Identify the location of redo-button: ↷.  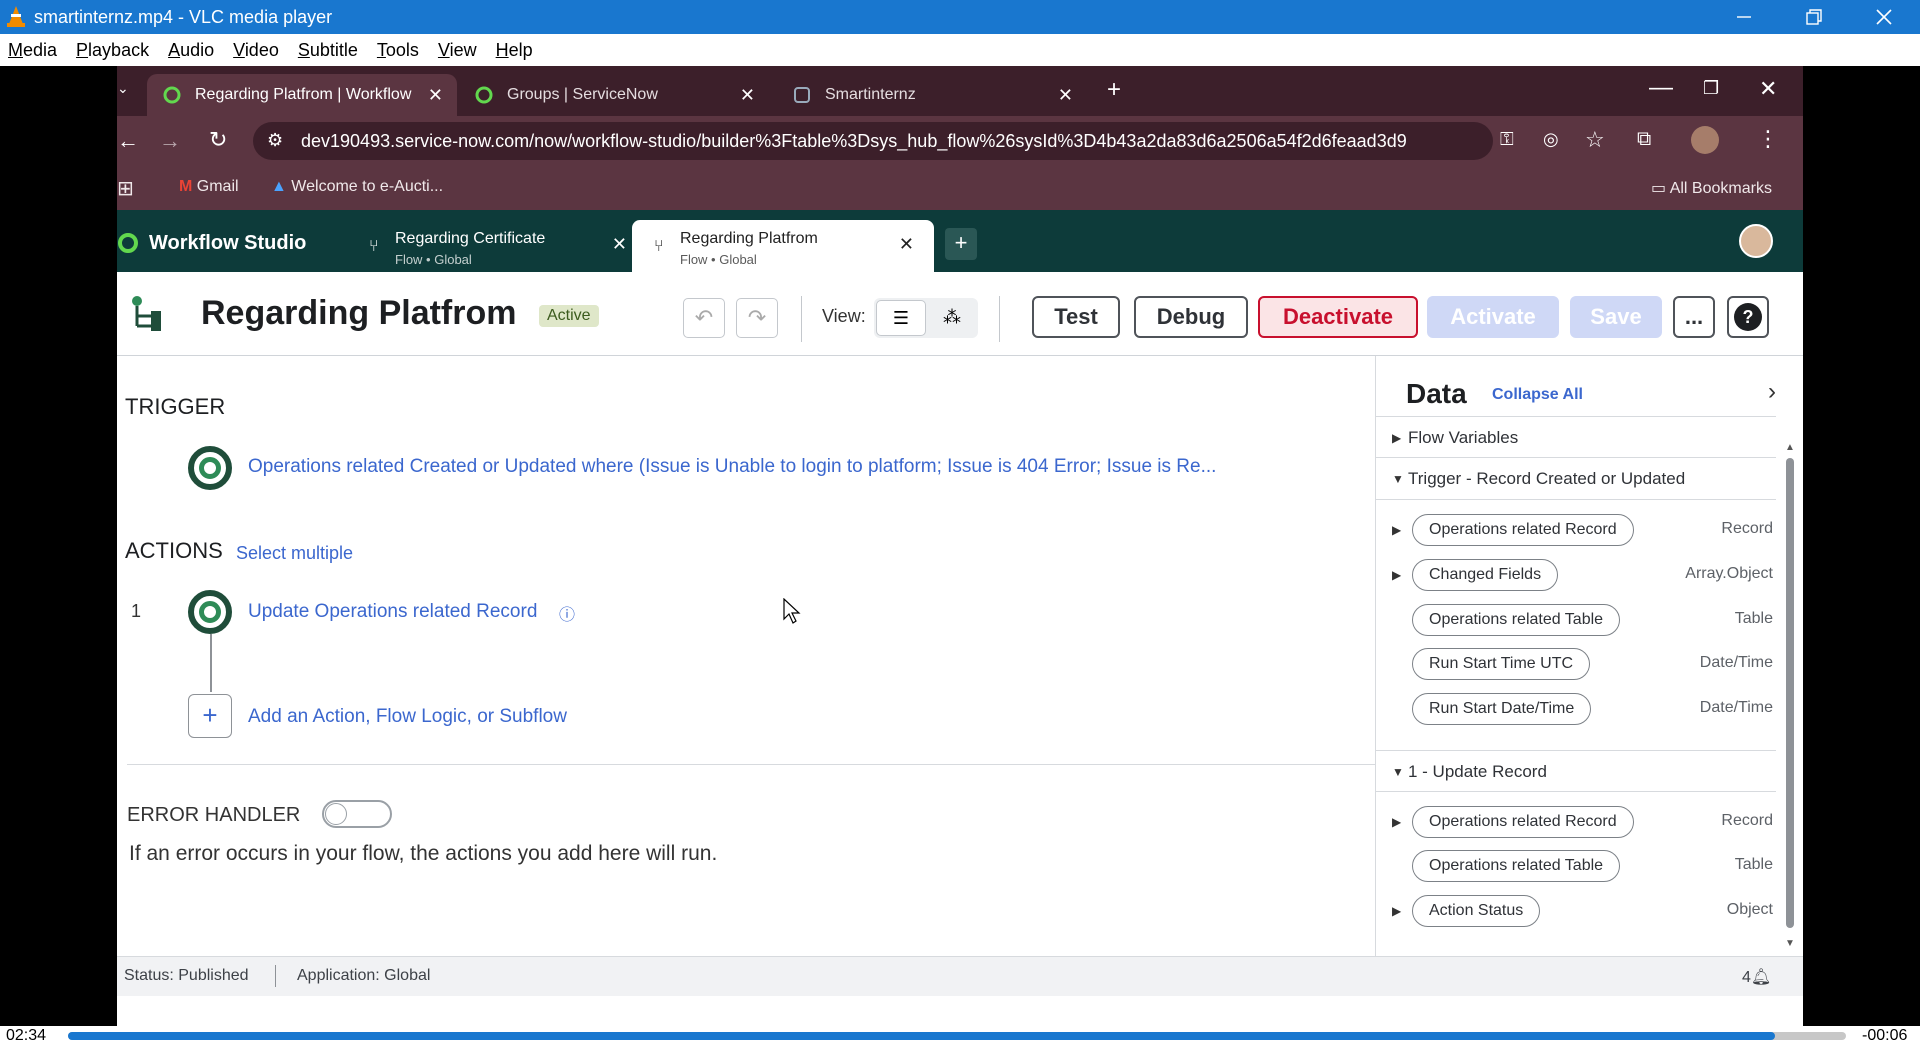
(757, 318).